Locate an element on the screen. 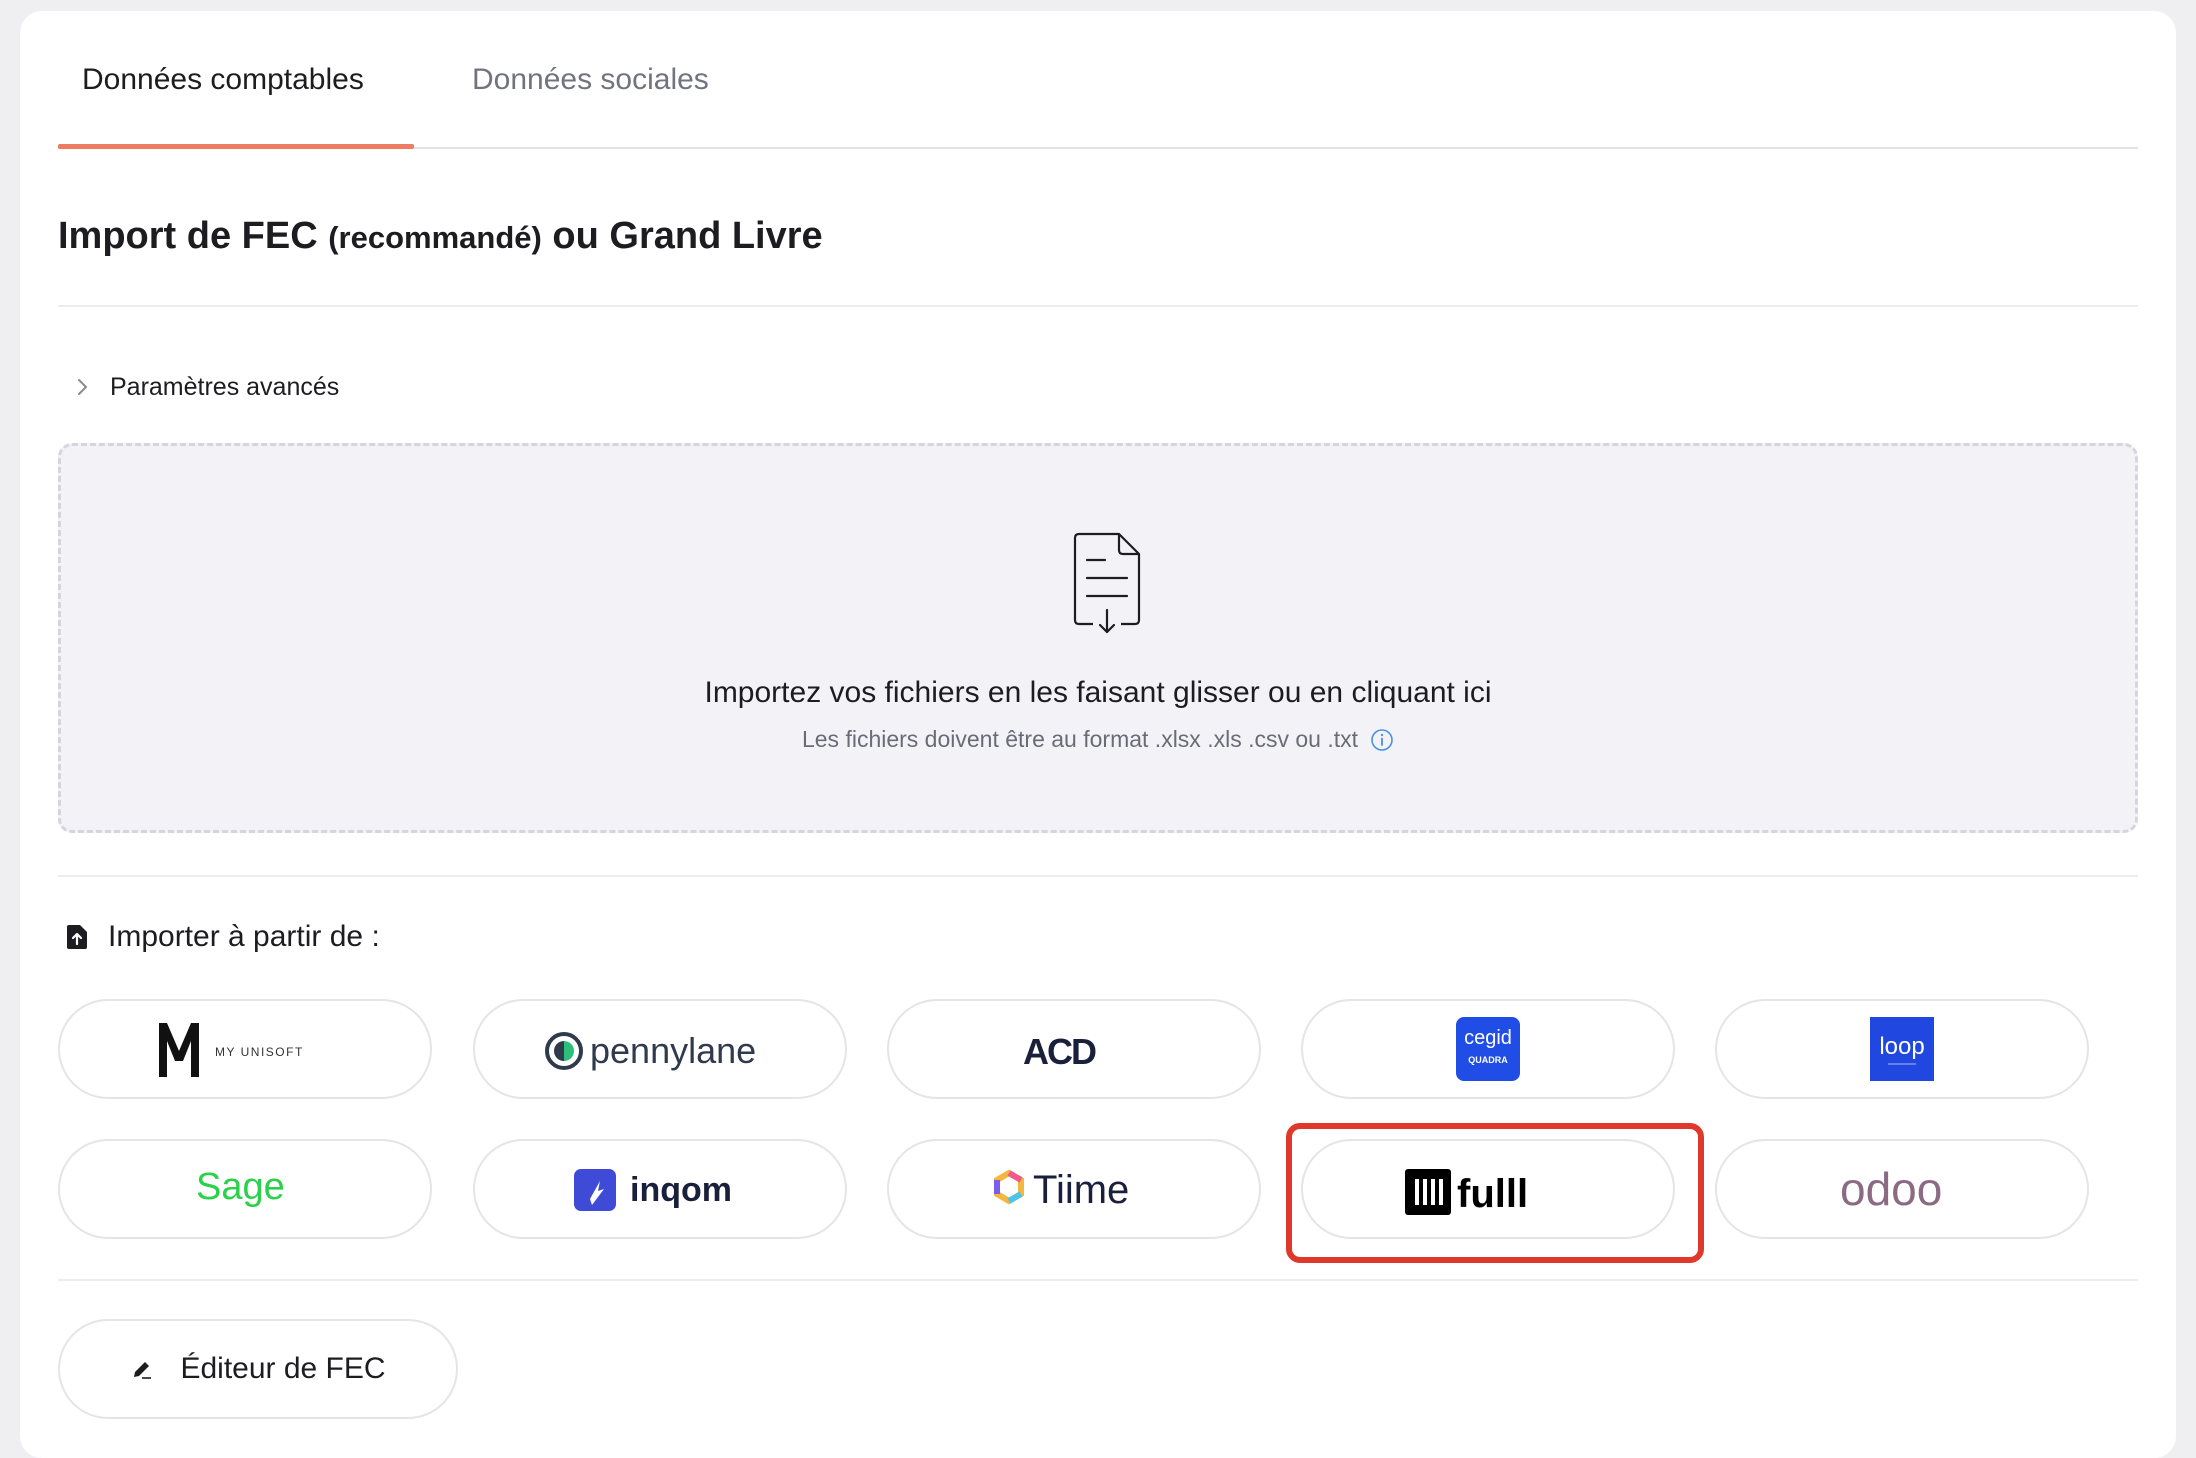 The image size is (2196, 1458). tab-donnees-comptables: Données comptables is located at coordinates (223, 80).